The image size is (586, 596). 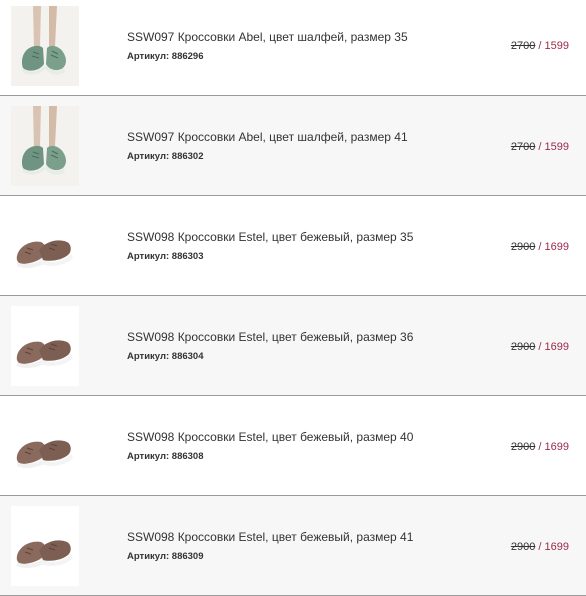 What do you see at coordinates (187, 156) in the screenshot?
I see `sku-value: 886302` at bounding box center [187, 156].